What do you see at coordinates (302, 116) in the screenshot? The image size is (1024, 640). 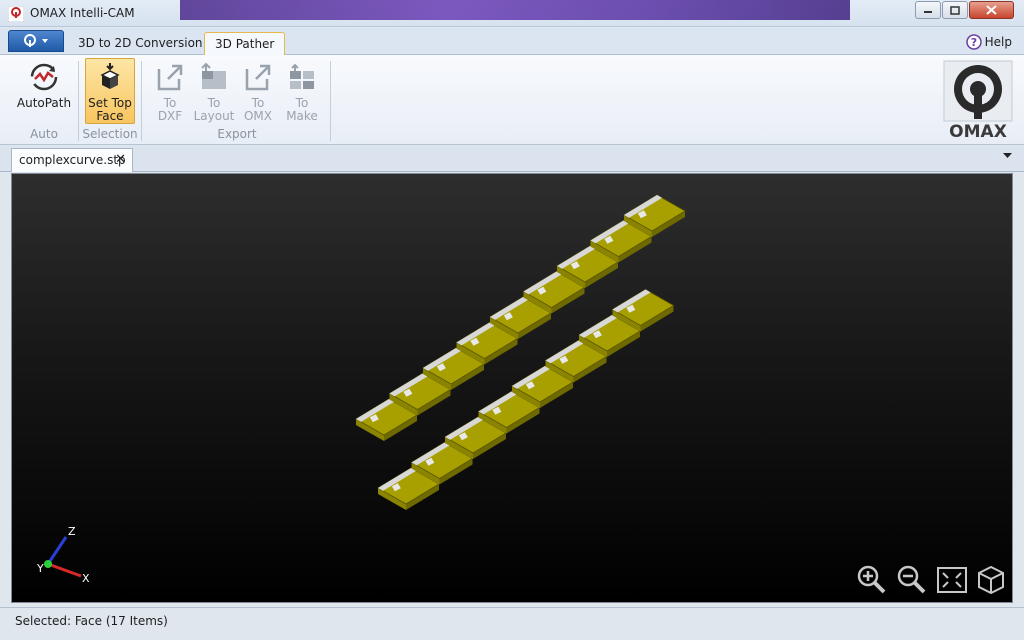 I see `to-make-line2: Make` at bounding box center [302, 116].